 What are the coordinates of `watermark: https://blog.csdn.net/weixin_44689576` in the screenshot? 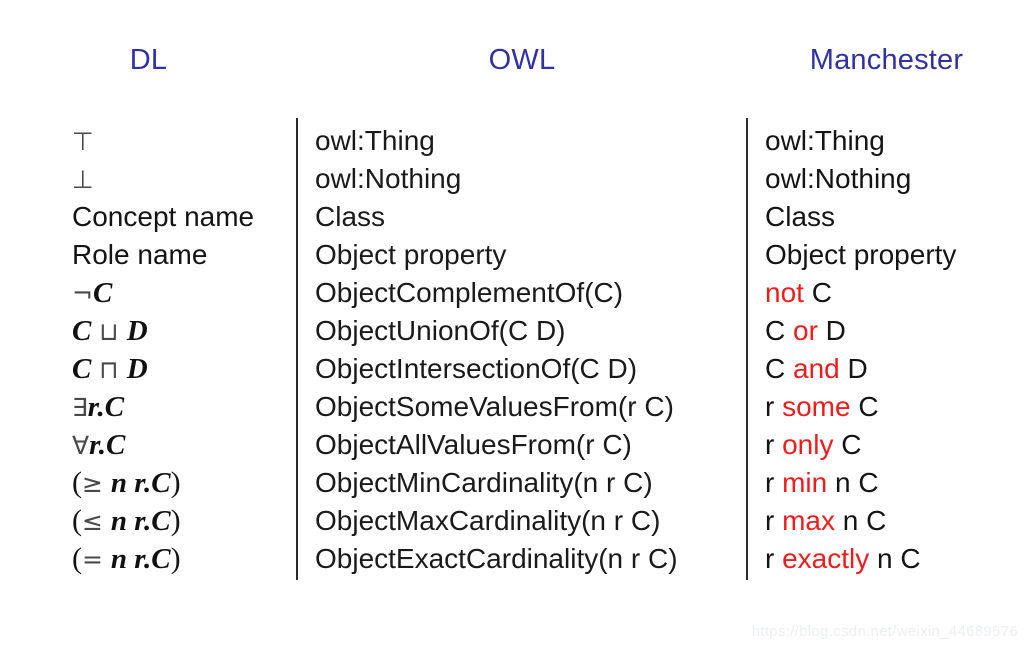 It's located at (884, 631).